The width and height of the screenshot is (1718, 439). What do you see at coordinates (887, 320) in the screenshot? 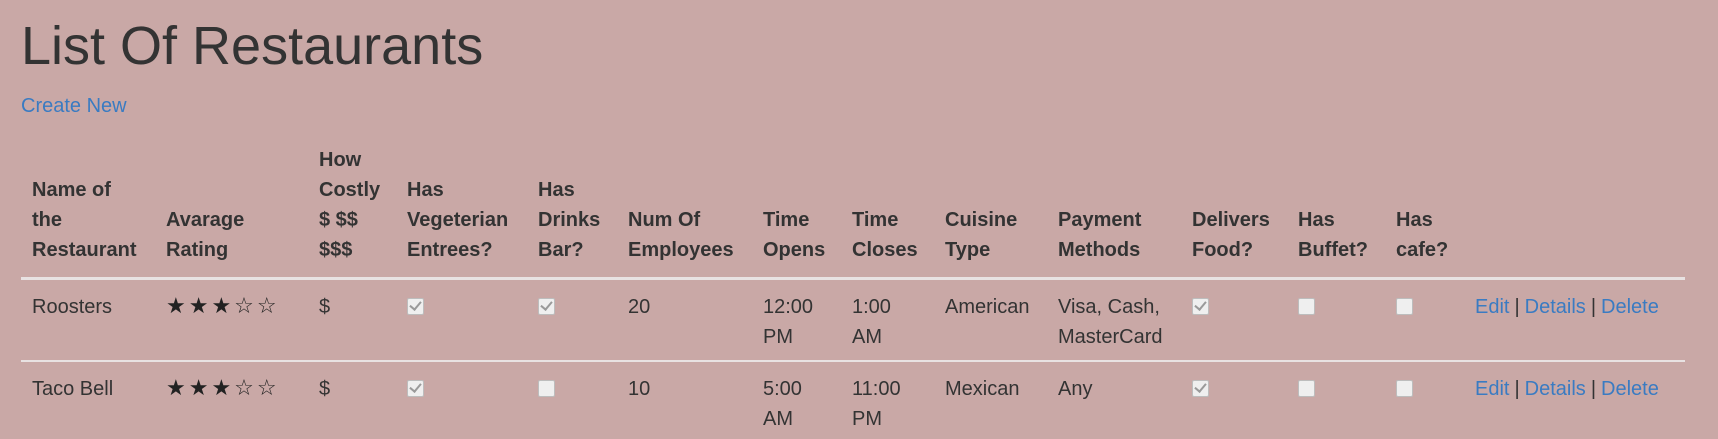
I see `cell-closes: 1:00 AM` at bounding box center [887, 320].